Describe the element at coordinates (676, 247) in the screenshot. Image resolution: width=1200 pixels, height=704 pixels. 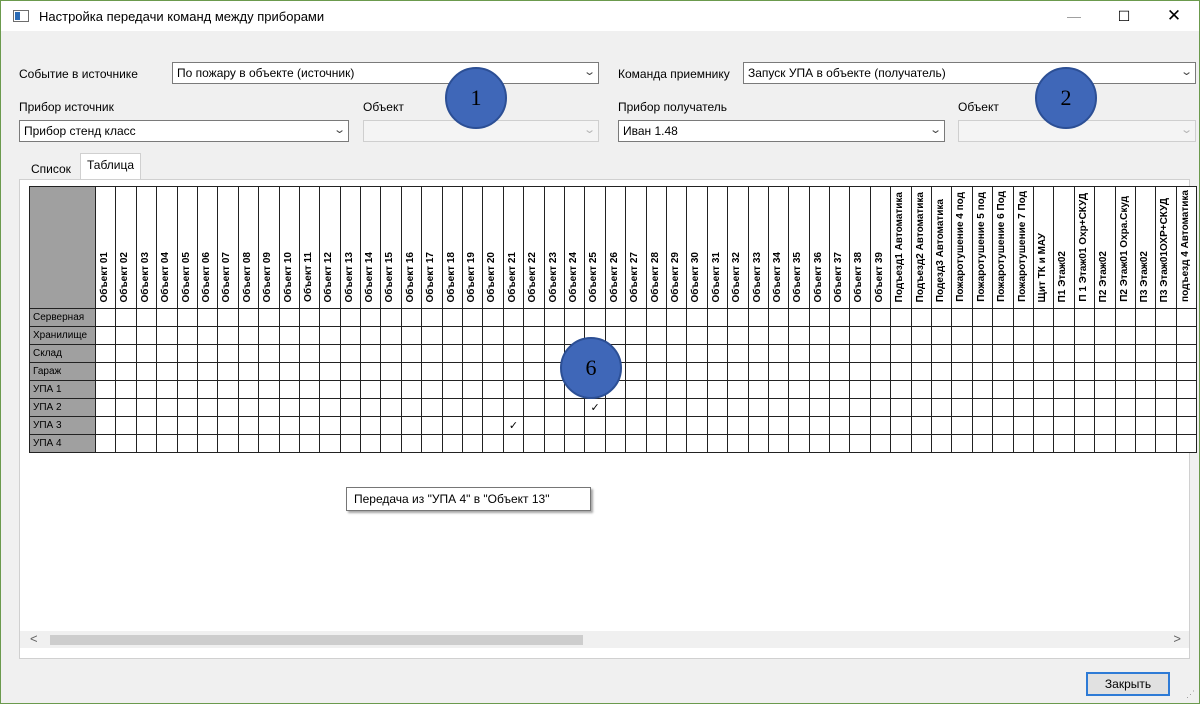
I see `column-header: Объект 29` at that location.